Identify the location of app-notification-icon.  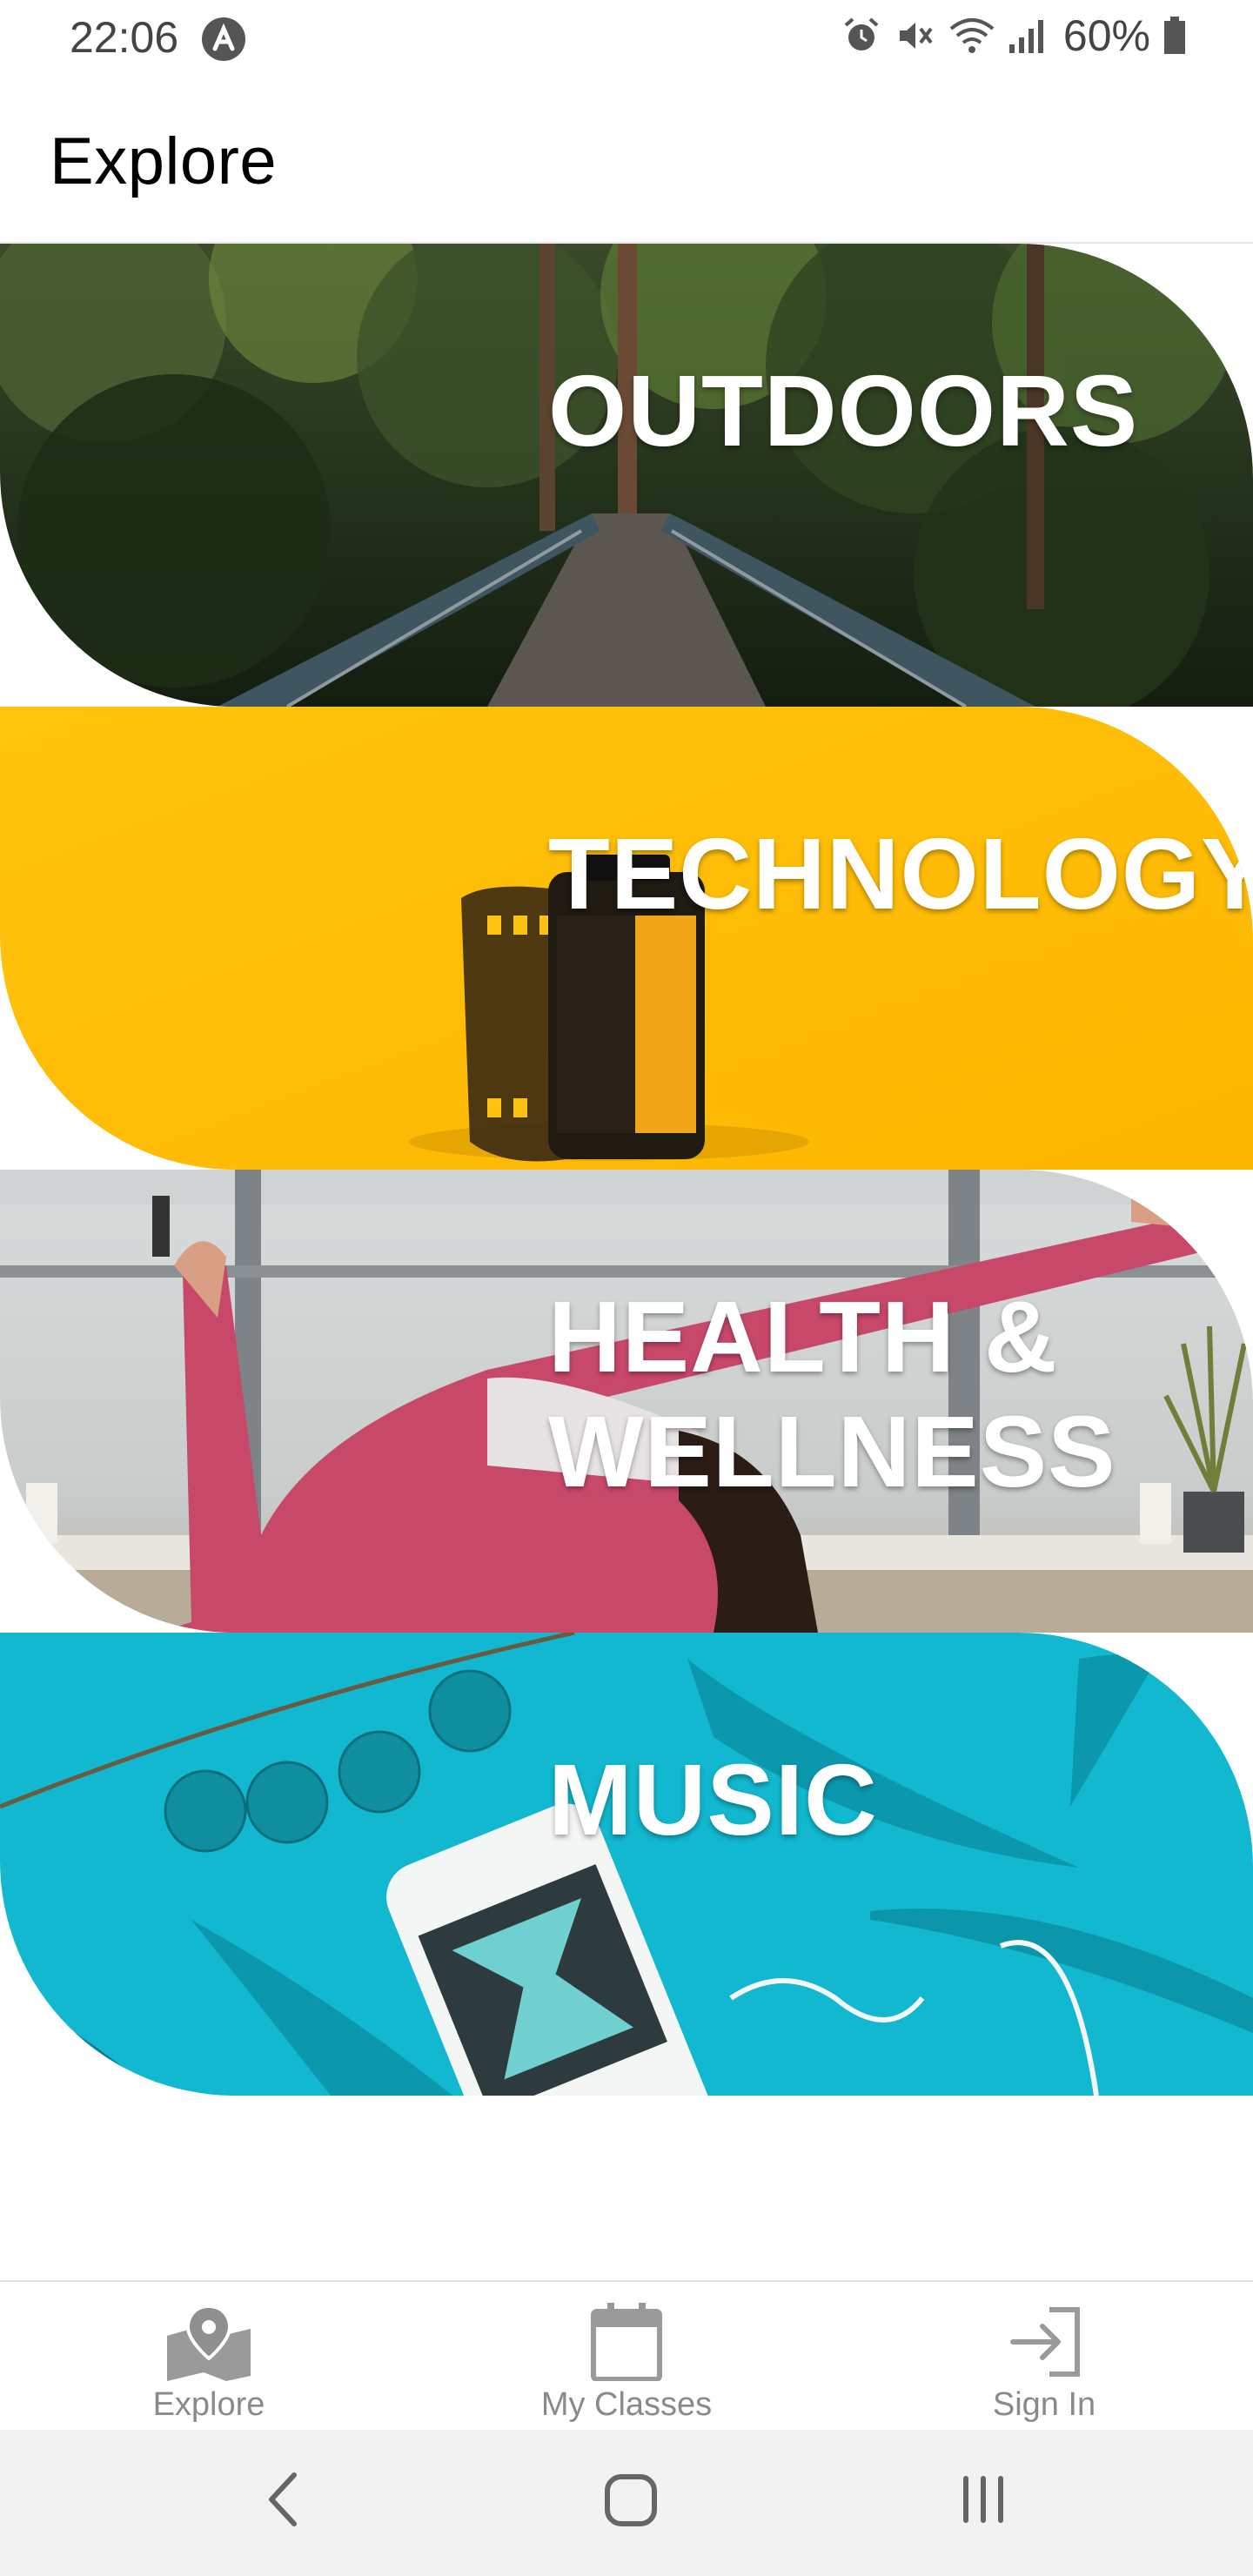
(223, 39).